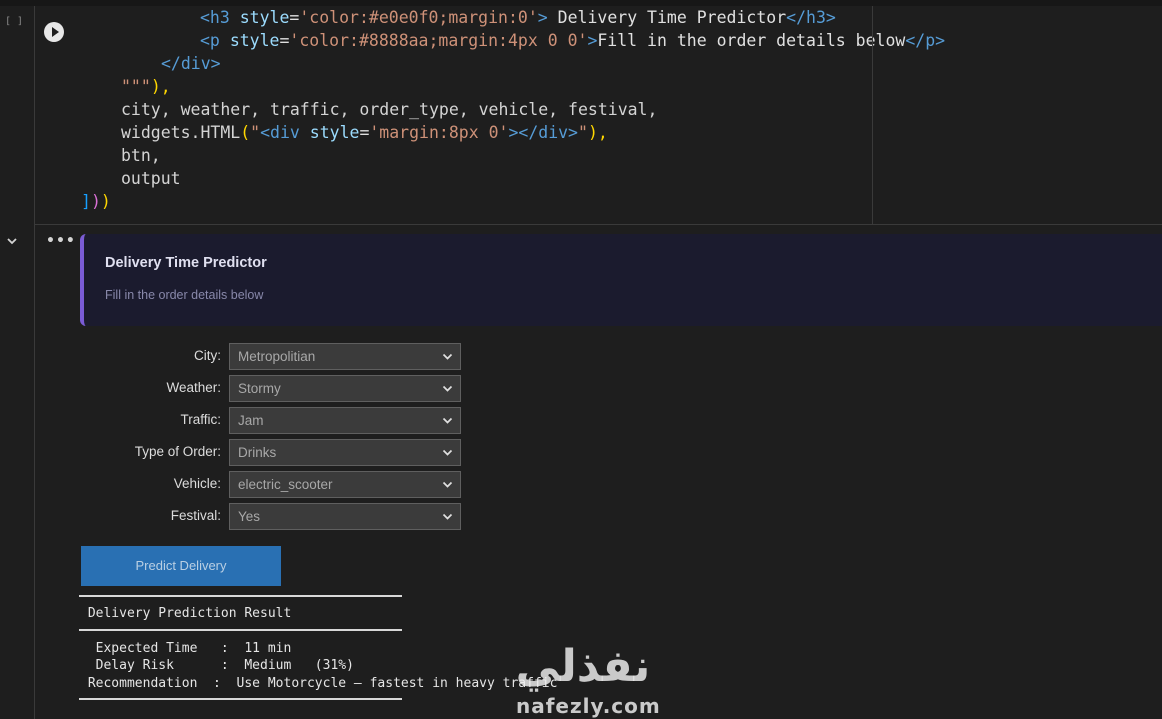  Describe the element at coordinates (186, 648) in the screenshot. I see `result-expected-time: Expected Time : 11 min` at that location.